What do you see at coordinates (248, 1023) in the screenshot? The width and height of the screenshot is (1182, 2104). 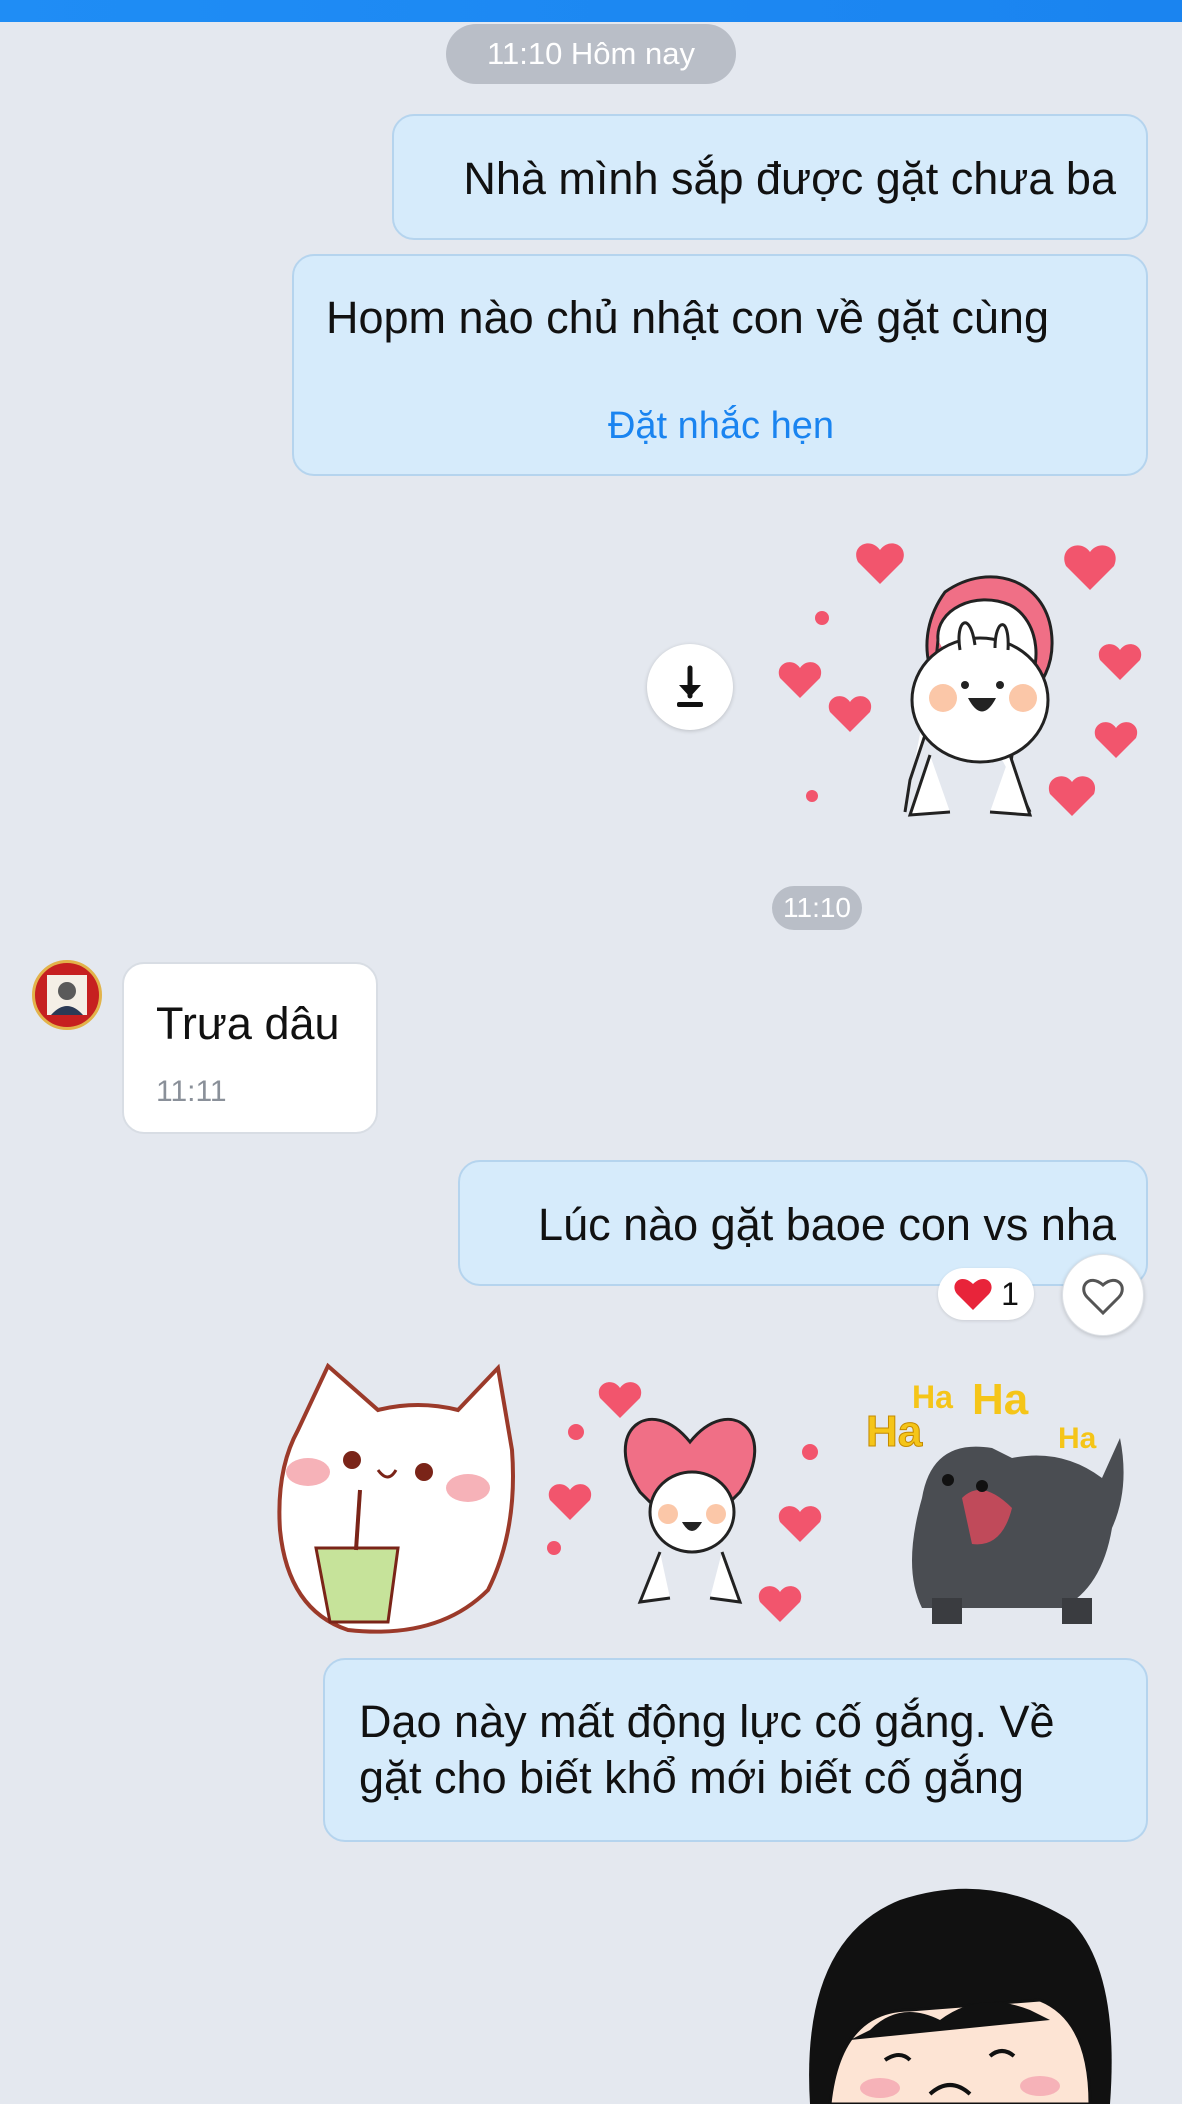 I see `message-text: Trưa dâu` at bounding box center [248, 1023].